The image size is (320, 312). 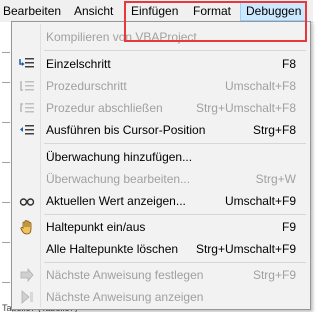 What do you see at coordinates (212, 11) in the screenshot?
I see `menu-format: Format` at bounding box center [212, 11].